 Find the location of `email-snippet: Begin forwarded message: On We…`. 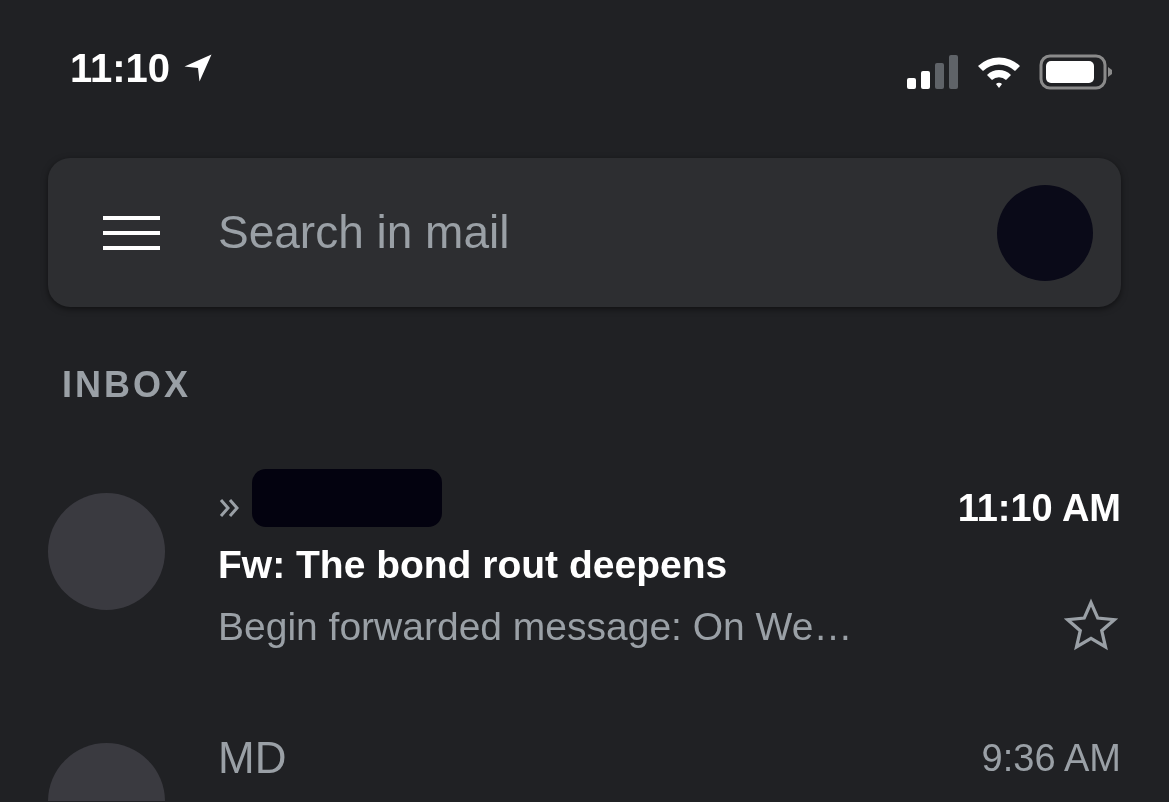

email-snippet: Begin forwarded message: On We… is located at coordinates (535, 626).